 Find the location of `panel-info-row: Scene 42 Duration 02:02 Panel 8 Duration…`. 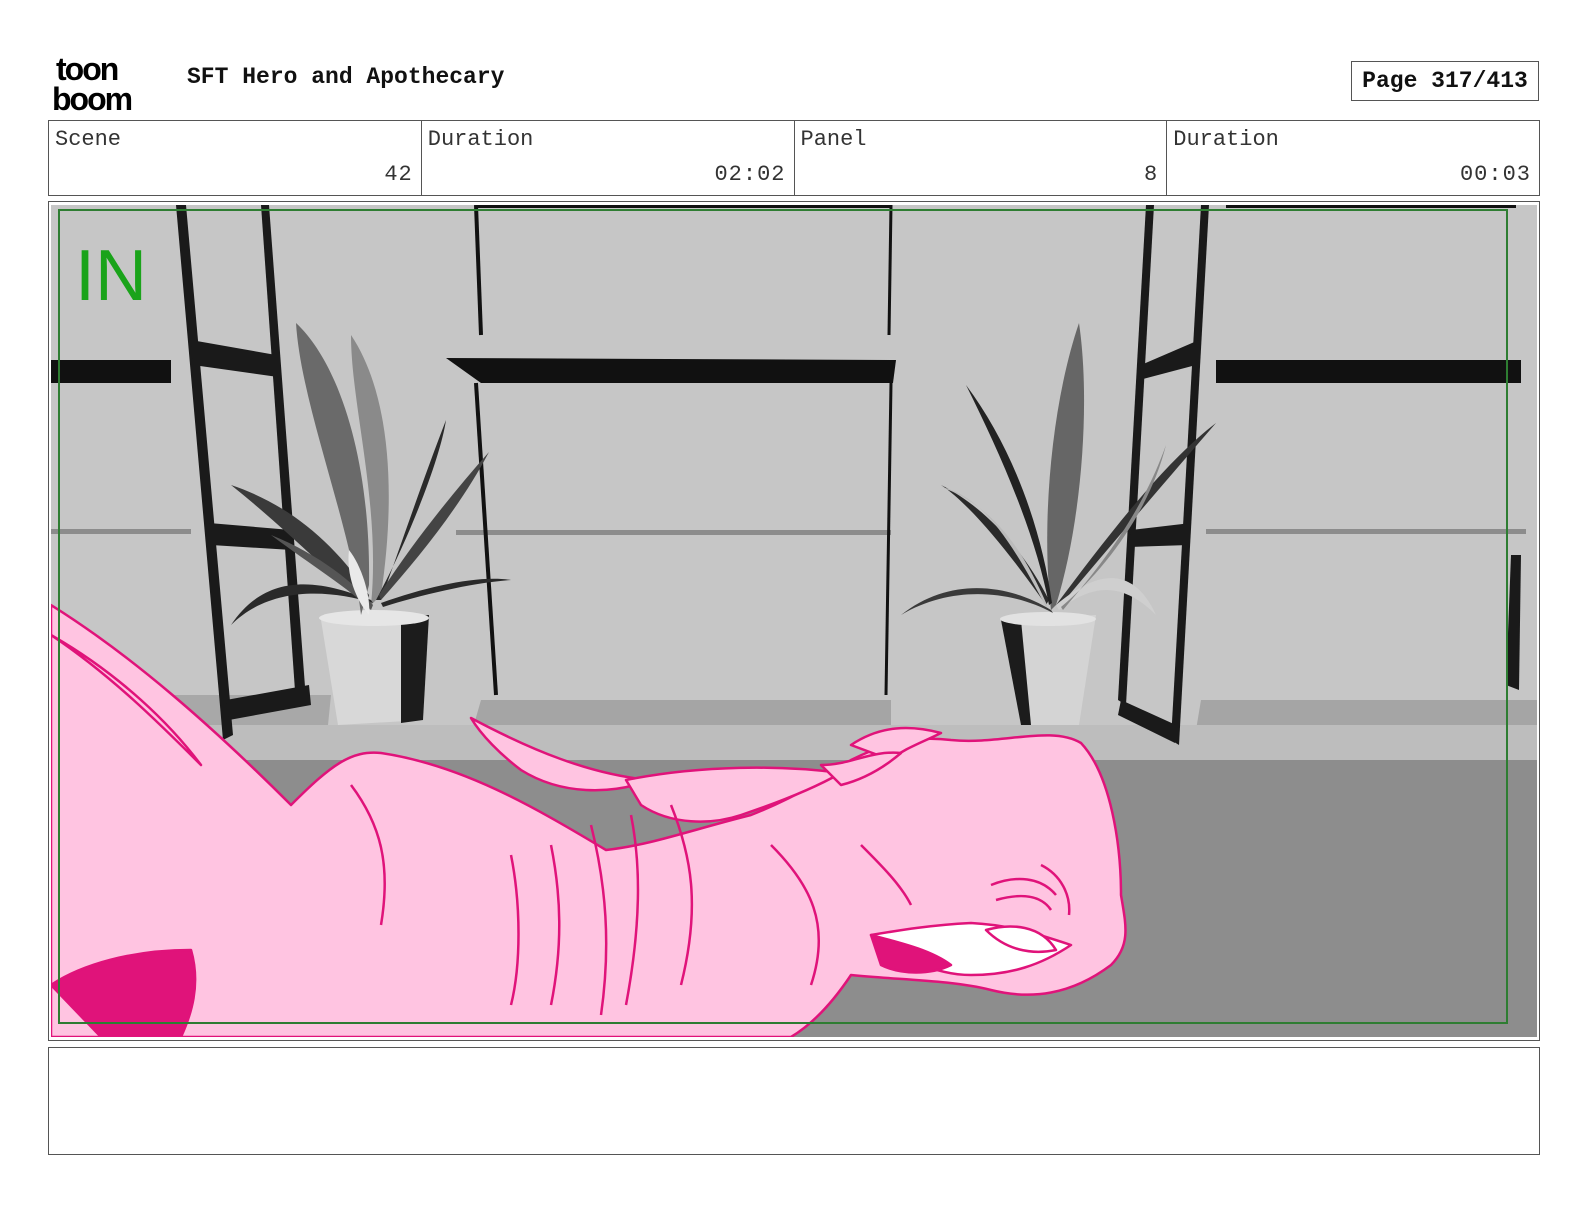

panel-info-row: Scene 42 Duration 02:02 Panel 8 Duration… is located at coordinates (794, 158).